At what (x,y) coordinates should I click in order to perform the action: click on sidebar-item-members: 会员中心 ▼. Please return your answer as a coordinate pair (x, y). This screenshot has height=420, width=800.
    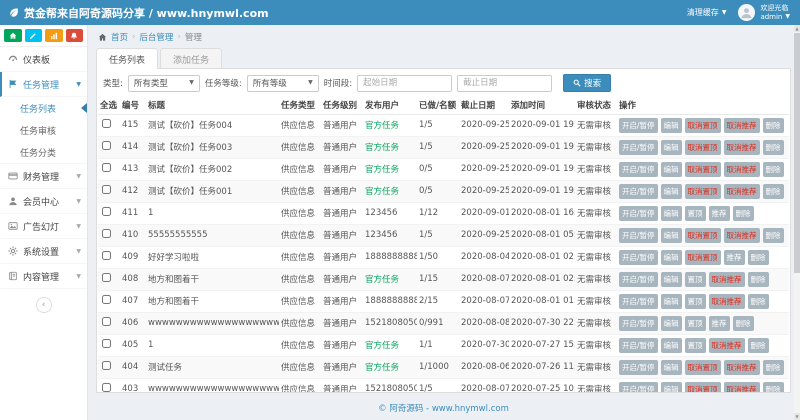
    Looking at the image, I should click on (43, 201).